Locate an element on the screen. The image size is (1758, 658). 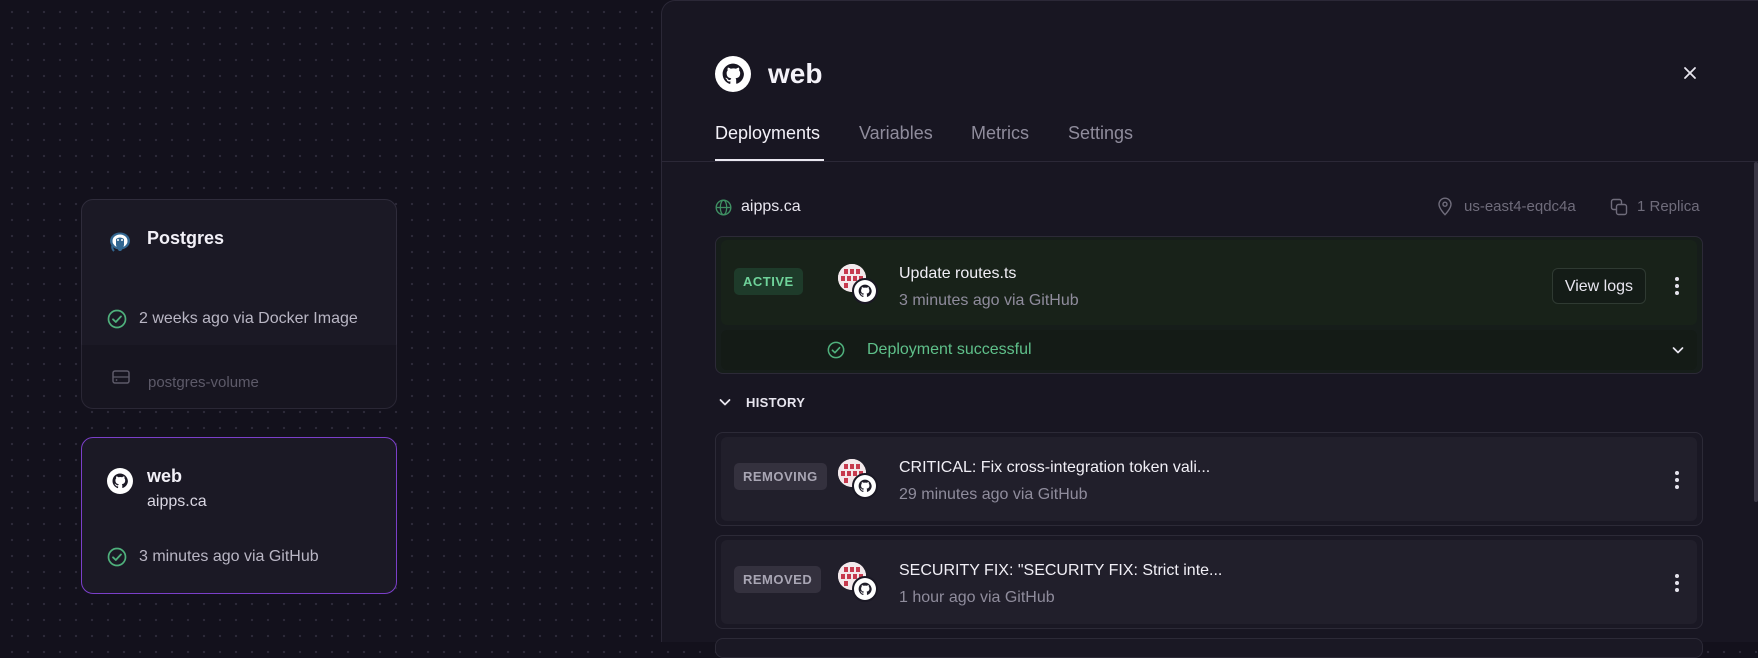
deployment-status-text: Deployment successful is located at coordinates (949, 349).